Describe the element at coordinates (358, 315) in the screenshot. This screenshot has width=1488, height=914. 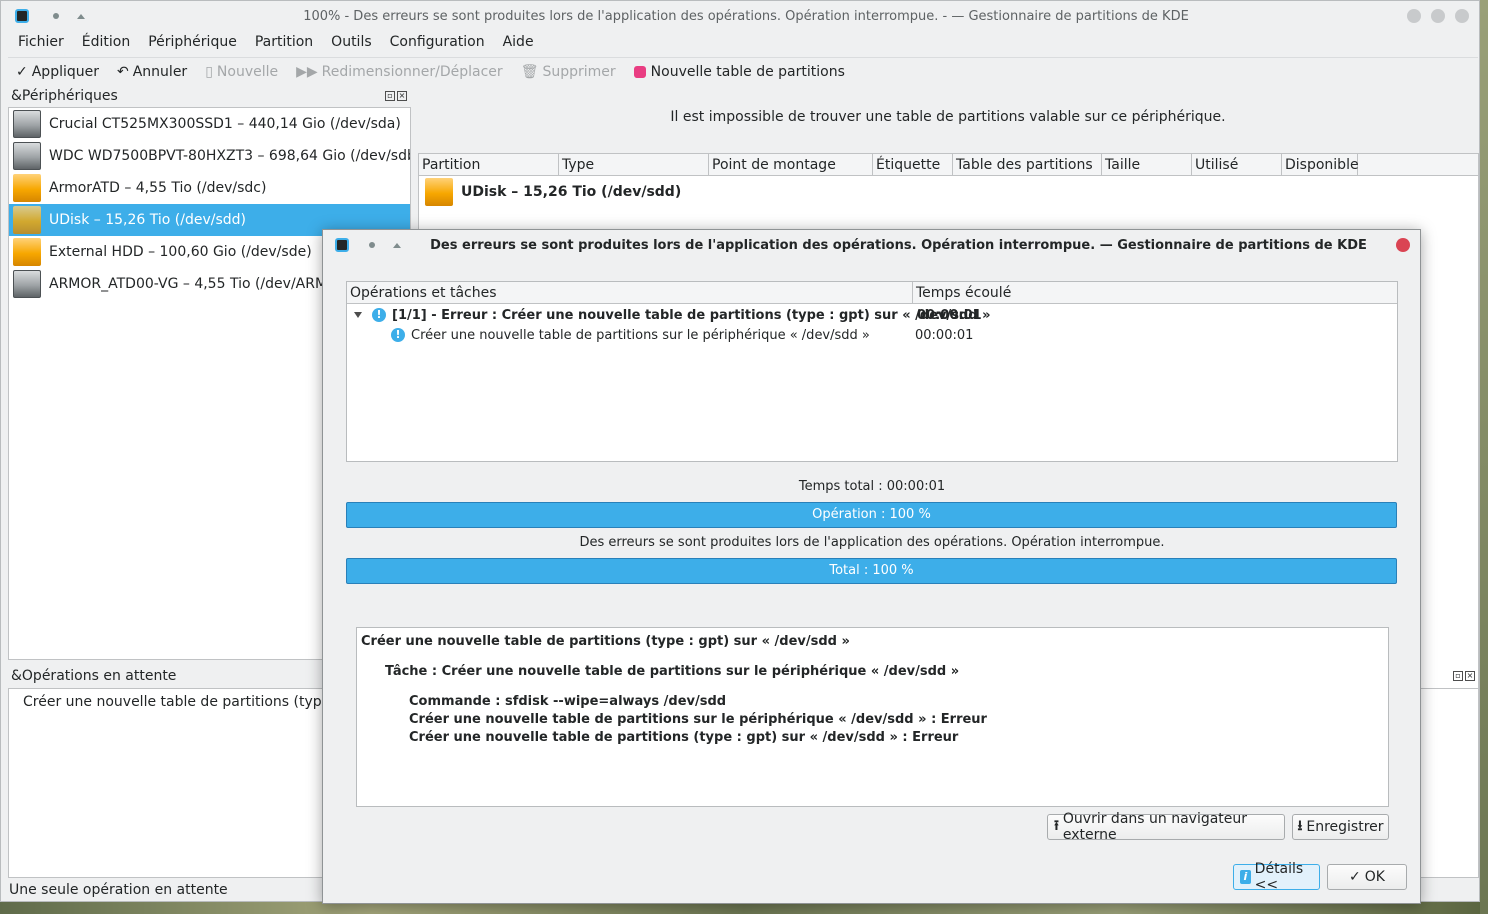
I see `expand-arrow-icon` at that location.